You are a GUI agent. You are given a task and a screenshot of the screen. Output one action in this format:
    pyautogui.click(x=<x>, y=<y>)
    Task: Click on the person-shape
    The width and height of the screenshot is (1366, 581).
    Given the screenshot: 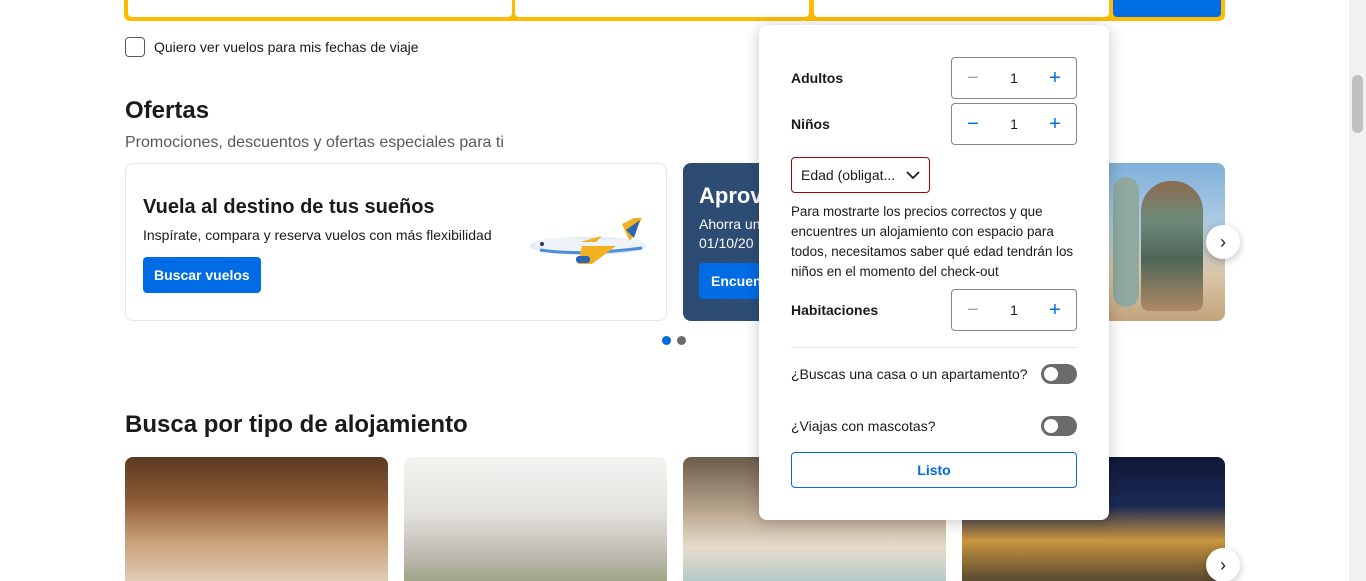 What is the action you would take?
    pyautogui.click(x=1172, y=246)
    